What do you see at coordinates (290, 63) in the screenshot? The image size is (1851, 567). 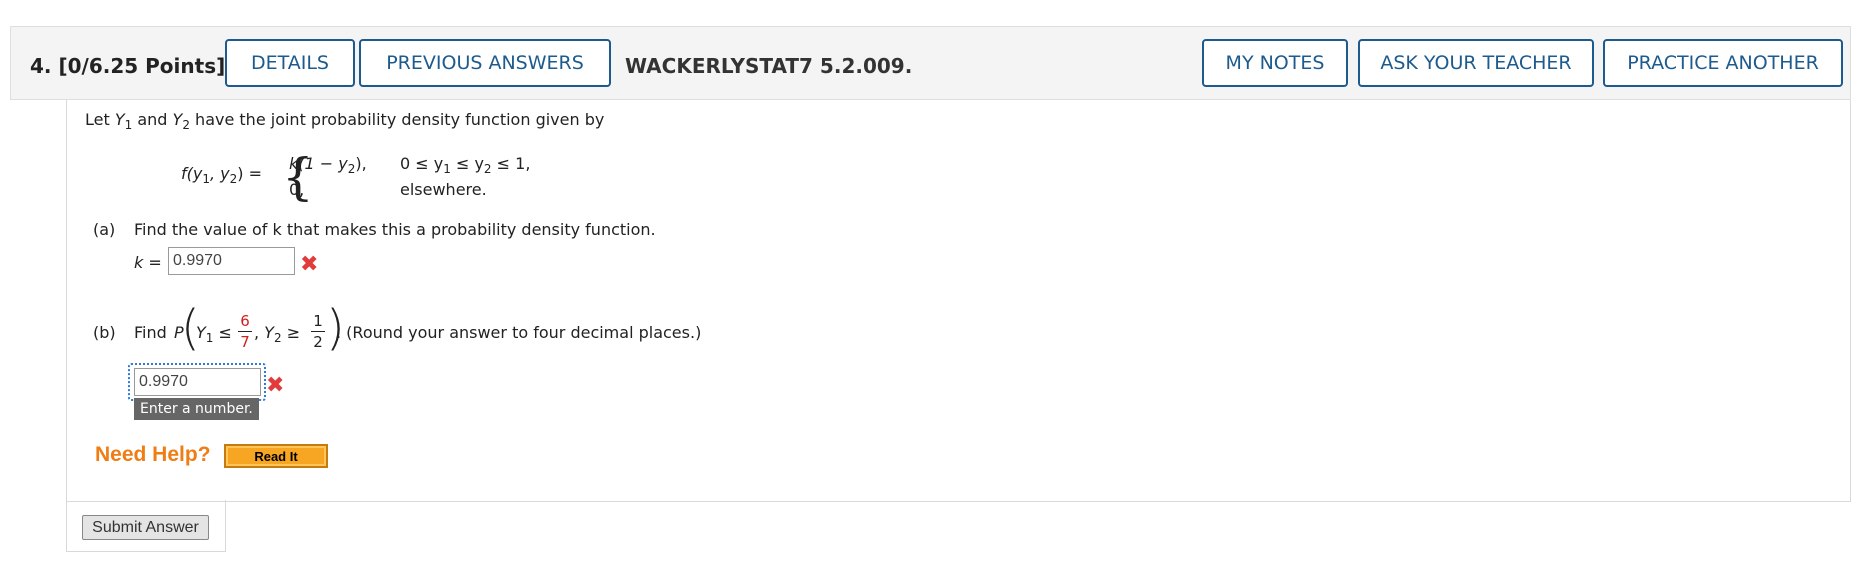 I see `details-button: DETAILS` at bounding box center [290, 63].